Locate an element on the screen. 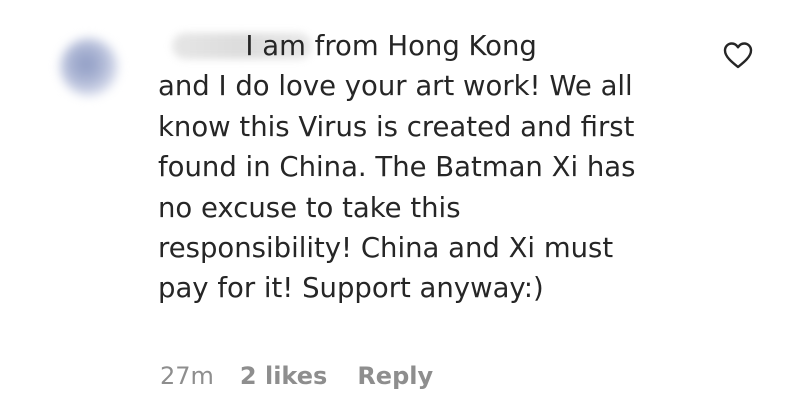 Image resolution: width=800 pixels, height=408 pixels. comment-meta: 27m 2 likes Reply is located at coordinates (296, 376).